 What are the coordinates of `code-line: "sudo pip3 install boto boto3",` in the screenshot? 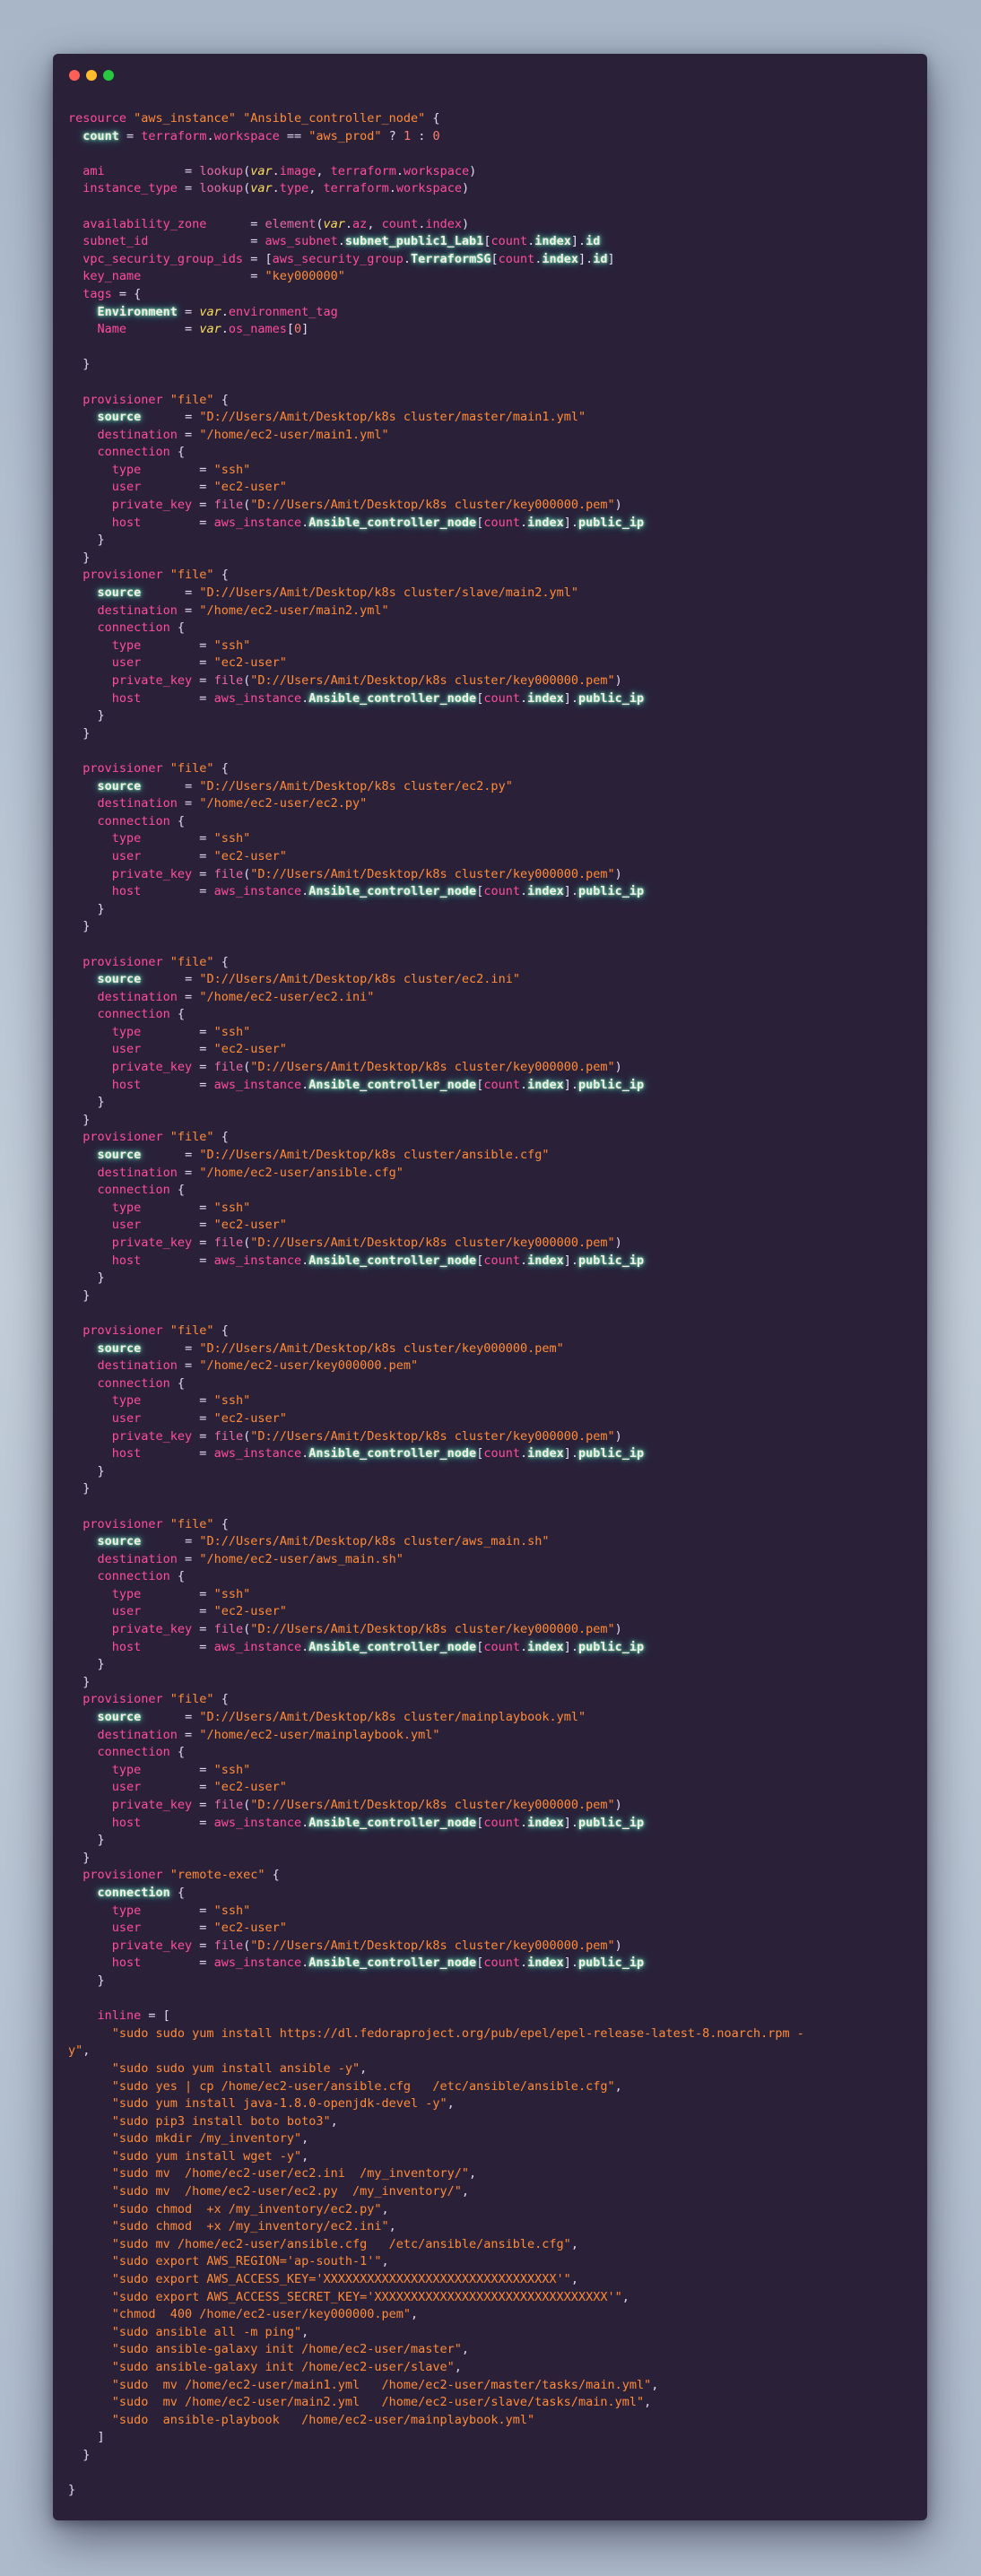 It's located at (493, 2122).